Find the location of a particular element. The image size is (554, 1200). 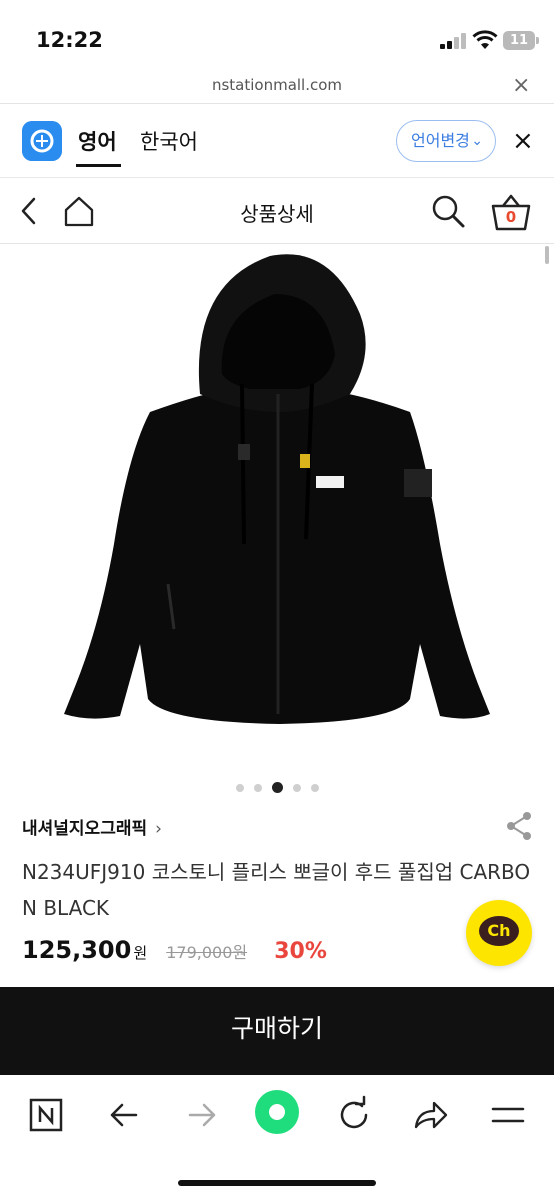

brand-name: 내셔널지오그래픽 is located at coordinates (85, 829).